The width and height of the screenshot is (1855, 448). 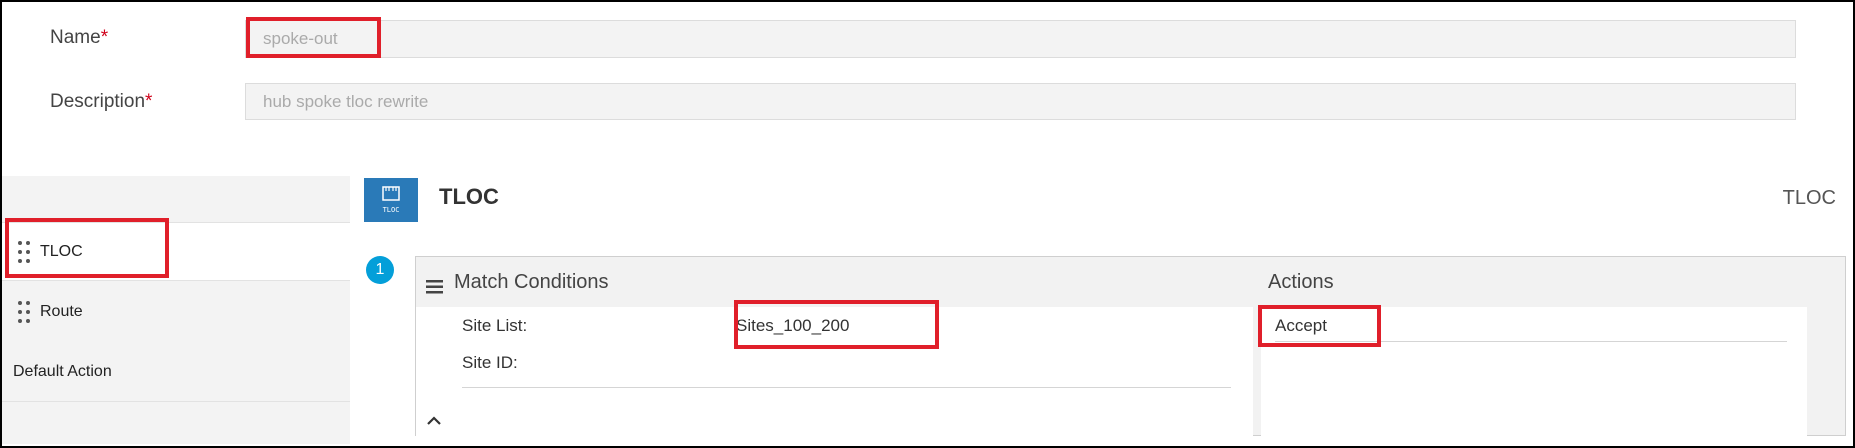 What do you see at coordinates (176, 401) in the screenshot?
I see `sidebar-divider` at bounding box center [176, 401].